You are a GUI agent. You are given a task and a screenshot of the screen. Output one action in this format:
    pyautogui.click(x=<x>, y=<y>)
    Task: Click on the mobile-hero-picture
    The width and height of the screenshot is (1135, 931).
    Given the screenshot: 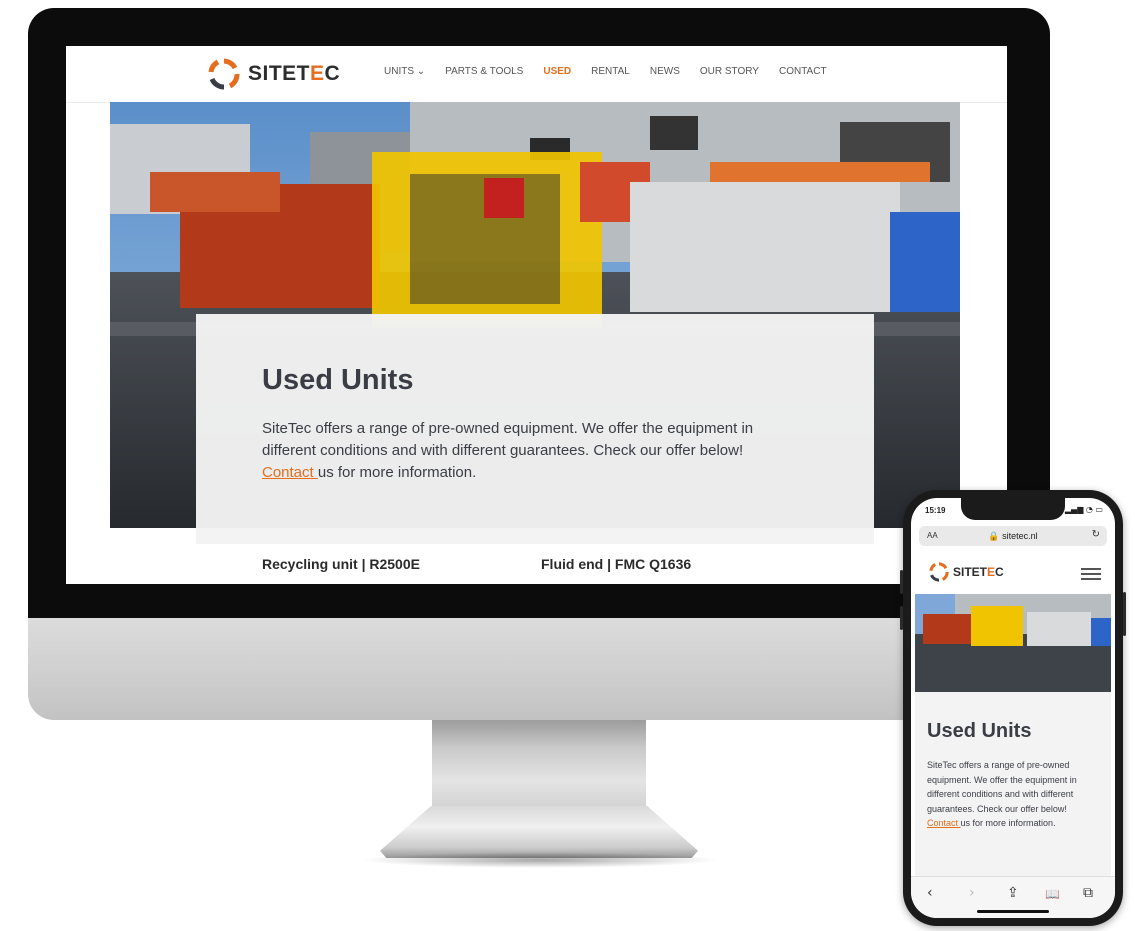 What is the action you would take?
    pyautogui.click(x=1013, y=643)
    